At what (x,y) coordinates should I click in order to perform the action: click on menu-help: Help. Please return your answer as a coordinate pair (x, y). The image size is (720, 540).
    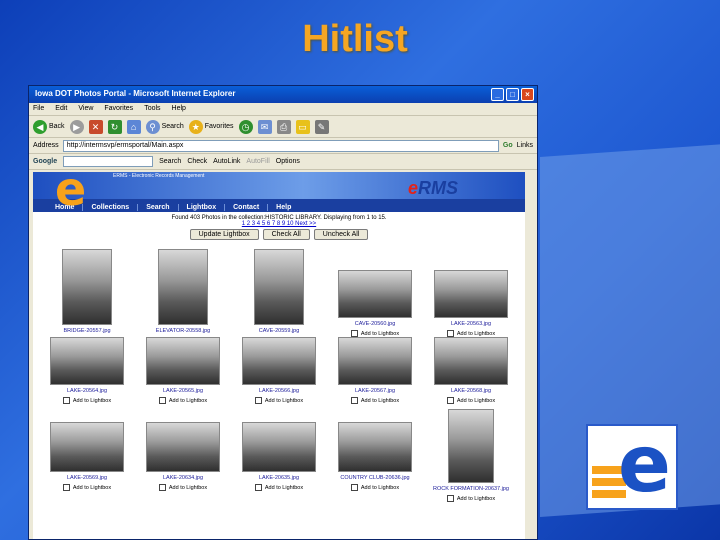
    Looking at the image, I should click on (179, 109).